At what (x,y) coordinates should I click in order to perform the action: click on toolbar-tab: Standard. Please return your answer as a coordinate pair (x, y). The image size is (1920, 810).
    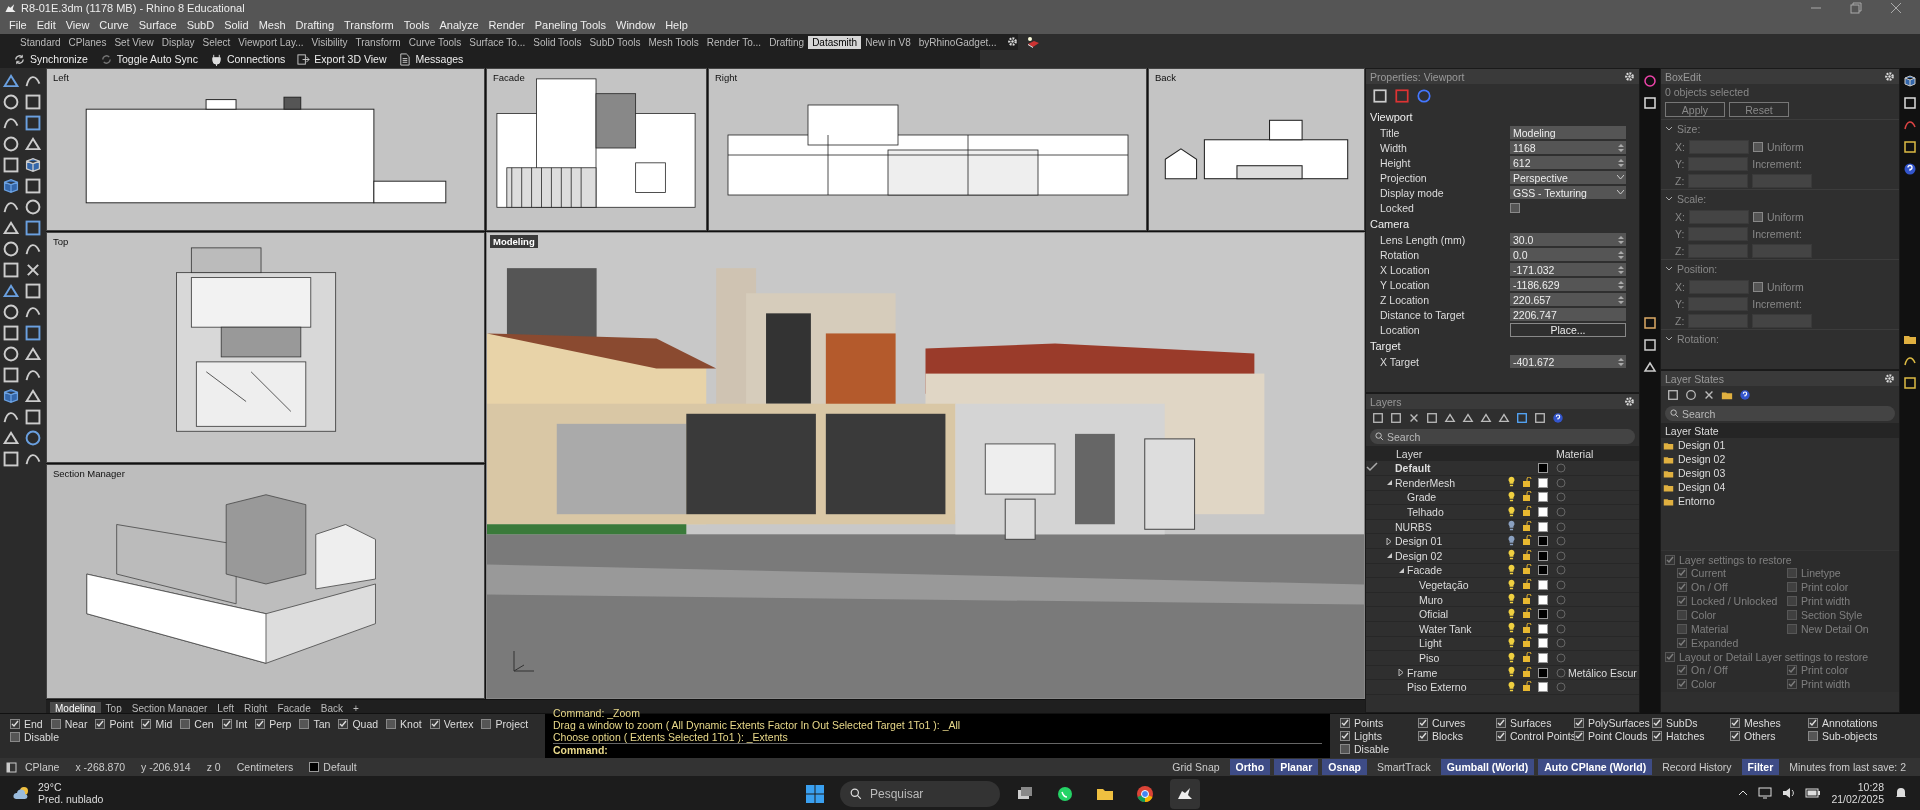
    Looking at the image, I should click on (40, 42).